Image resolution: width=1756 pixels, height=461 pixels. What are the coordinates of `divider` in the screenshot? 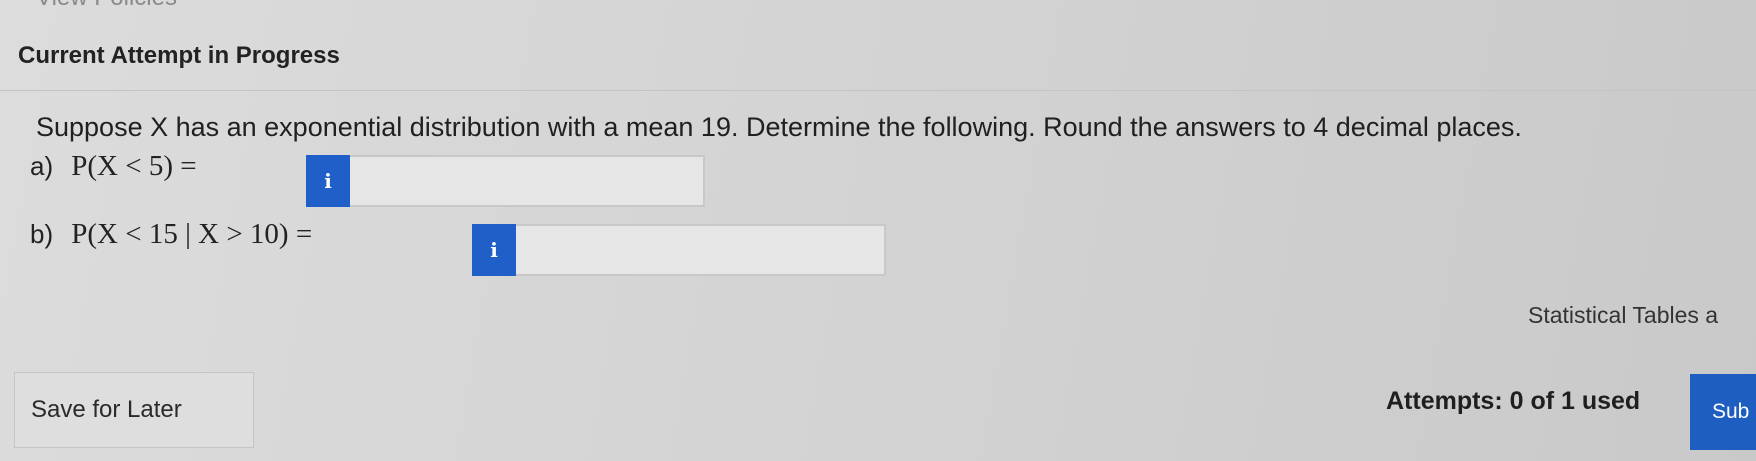 It's located at (878, 90).